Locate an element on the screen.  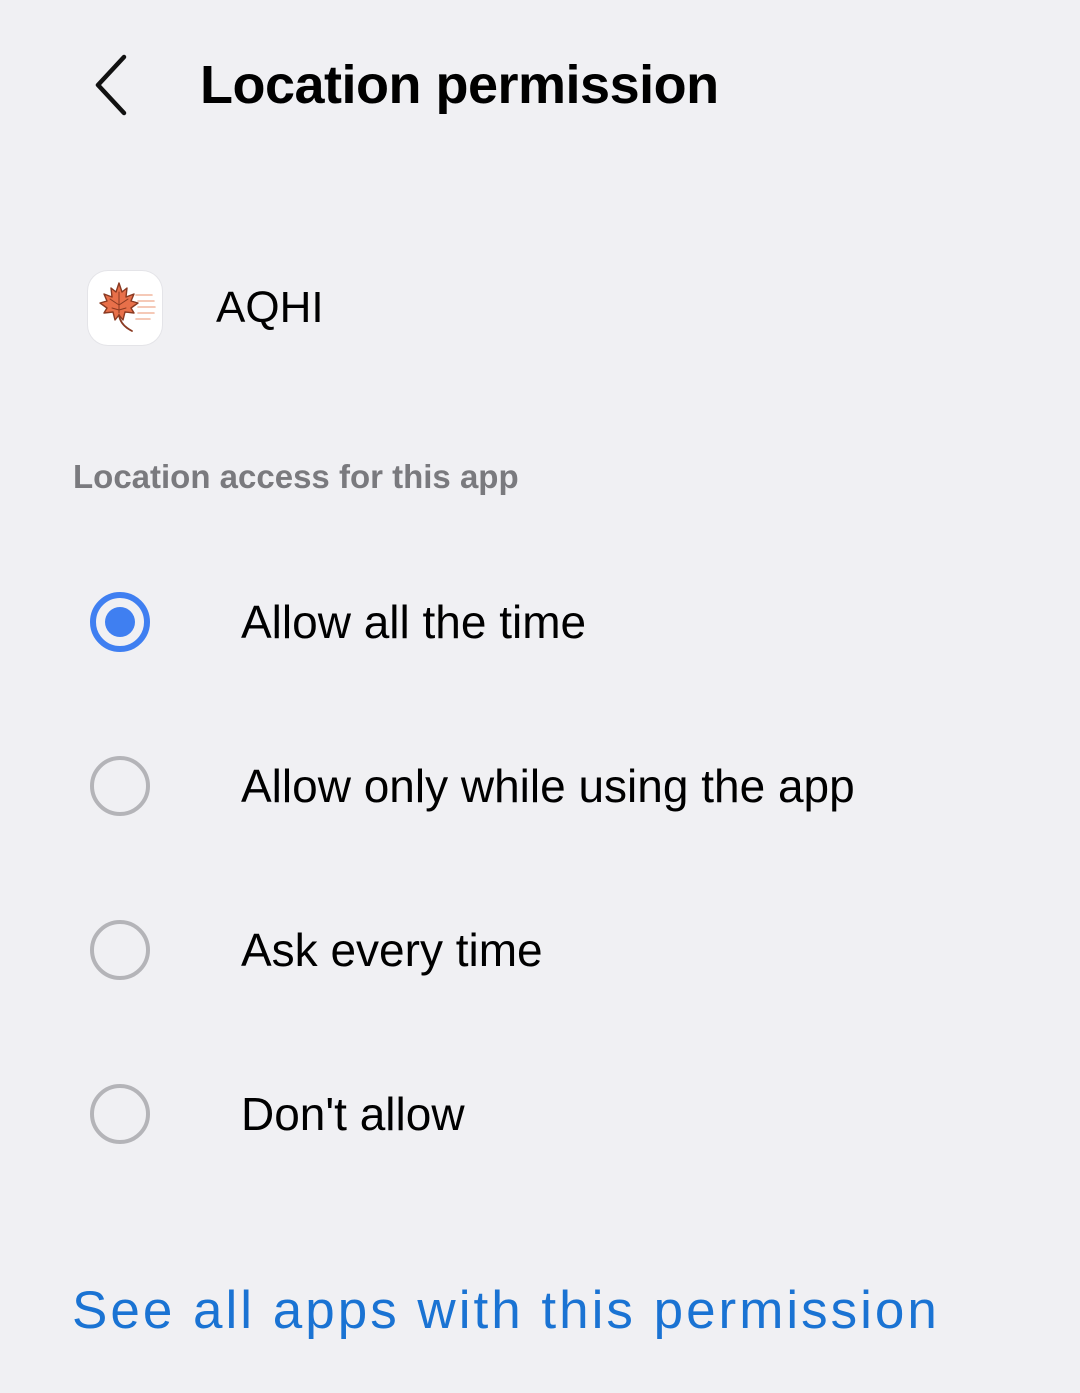
app-icon is located at coordinates (125, 308).